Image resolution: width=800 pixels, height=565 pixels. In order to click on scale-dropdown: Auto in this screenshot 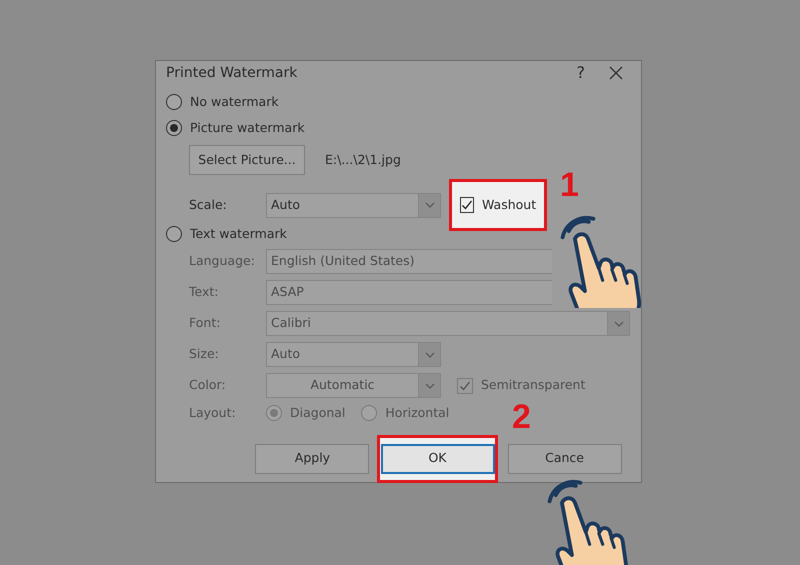, I will do `click(342, 205)`.